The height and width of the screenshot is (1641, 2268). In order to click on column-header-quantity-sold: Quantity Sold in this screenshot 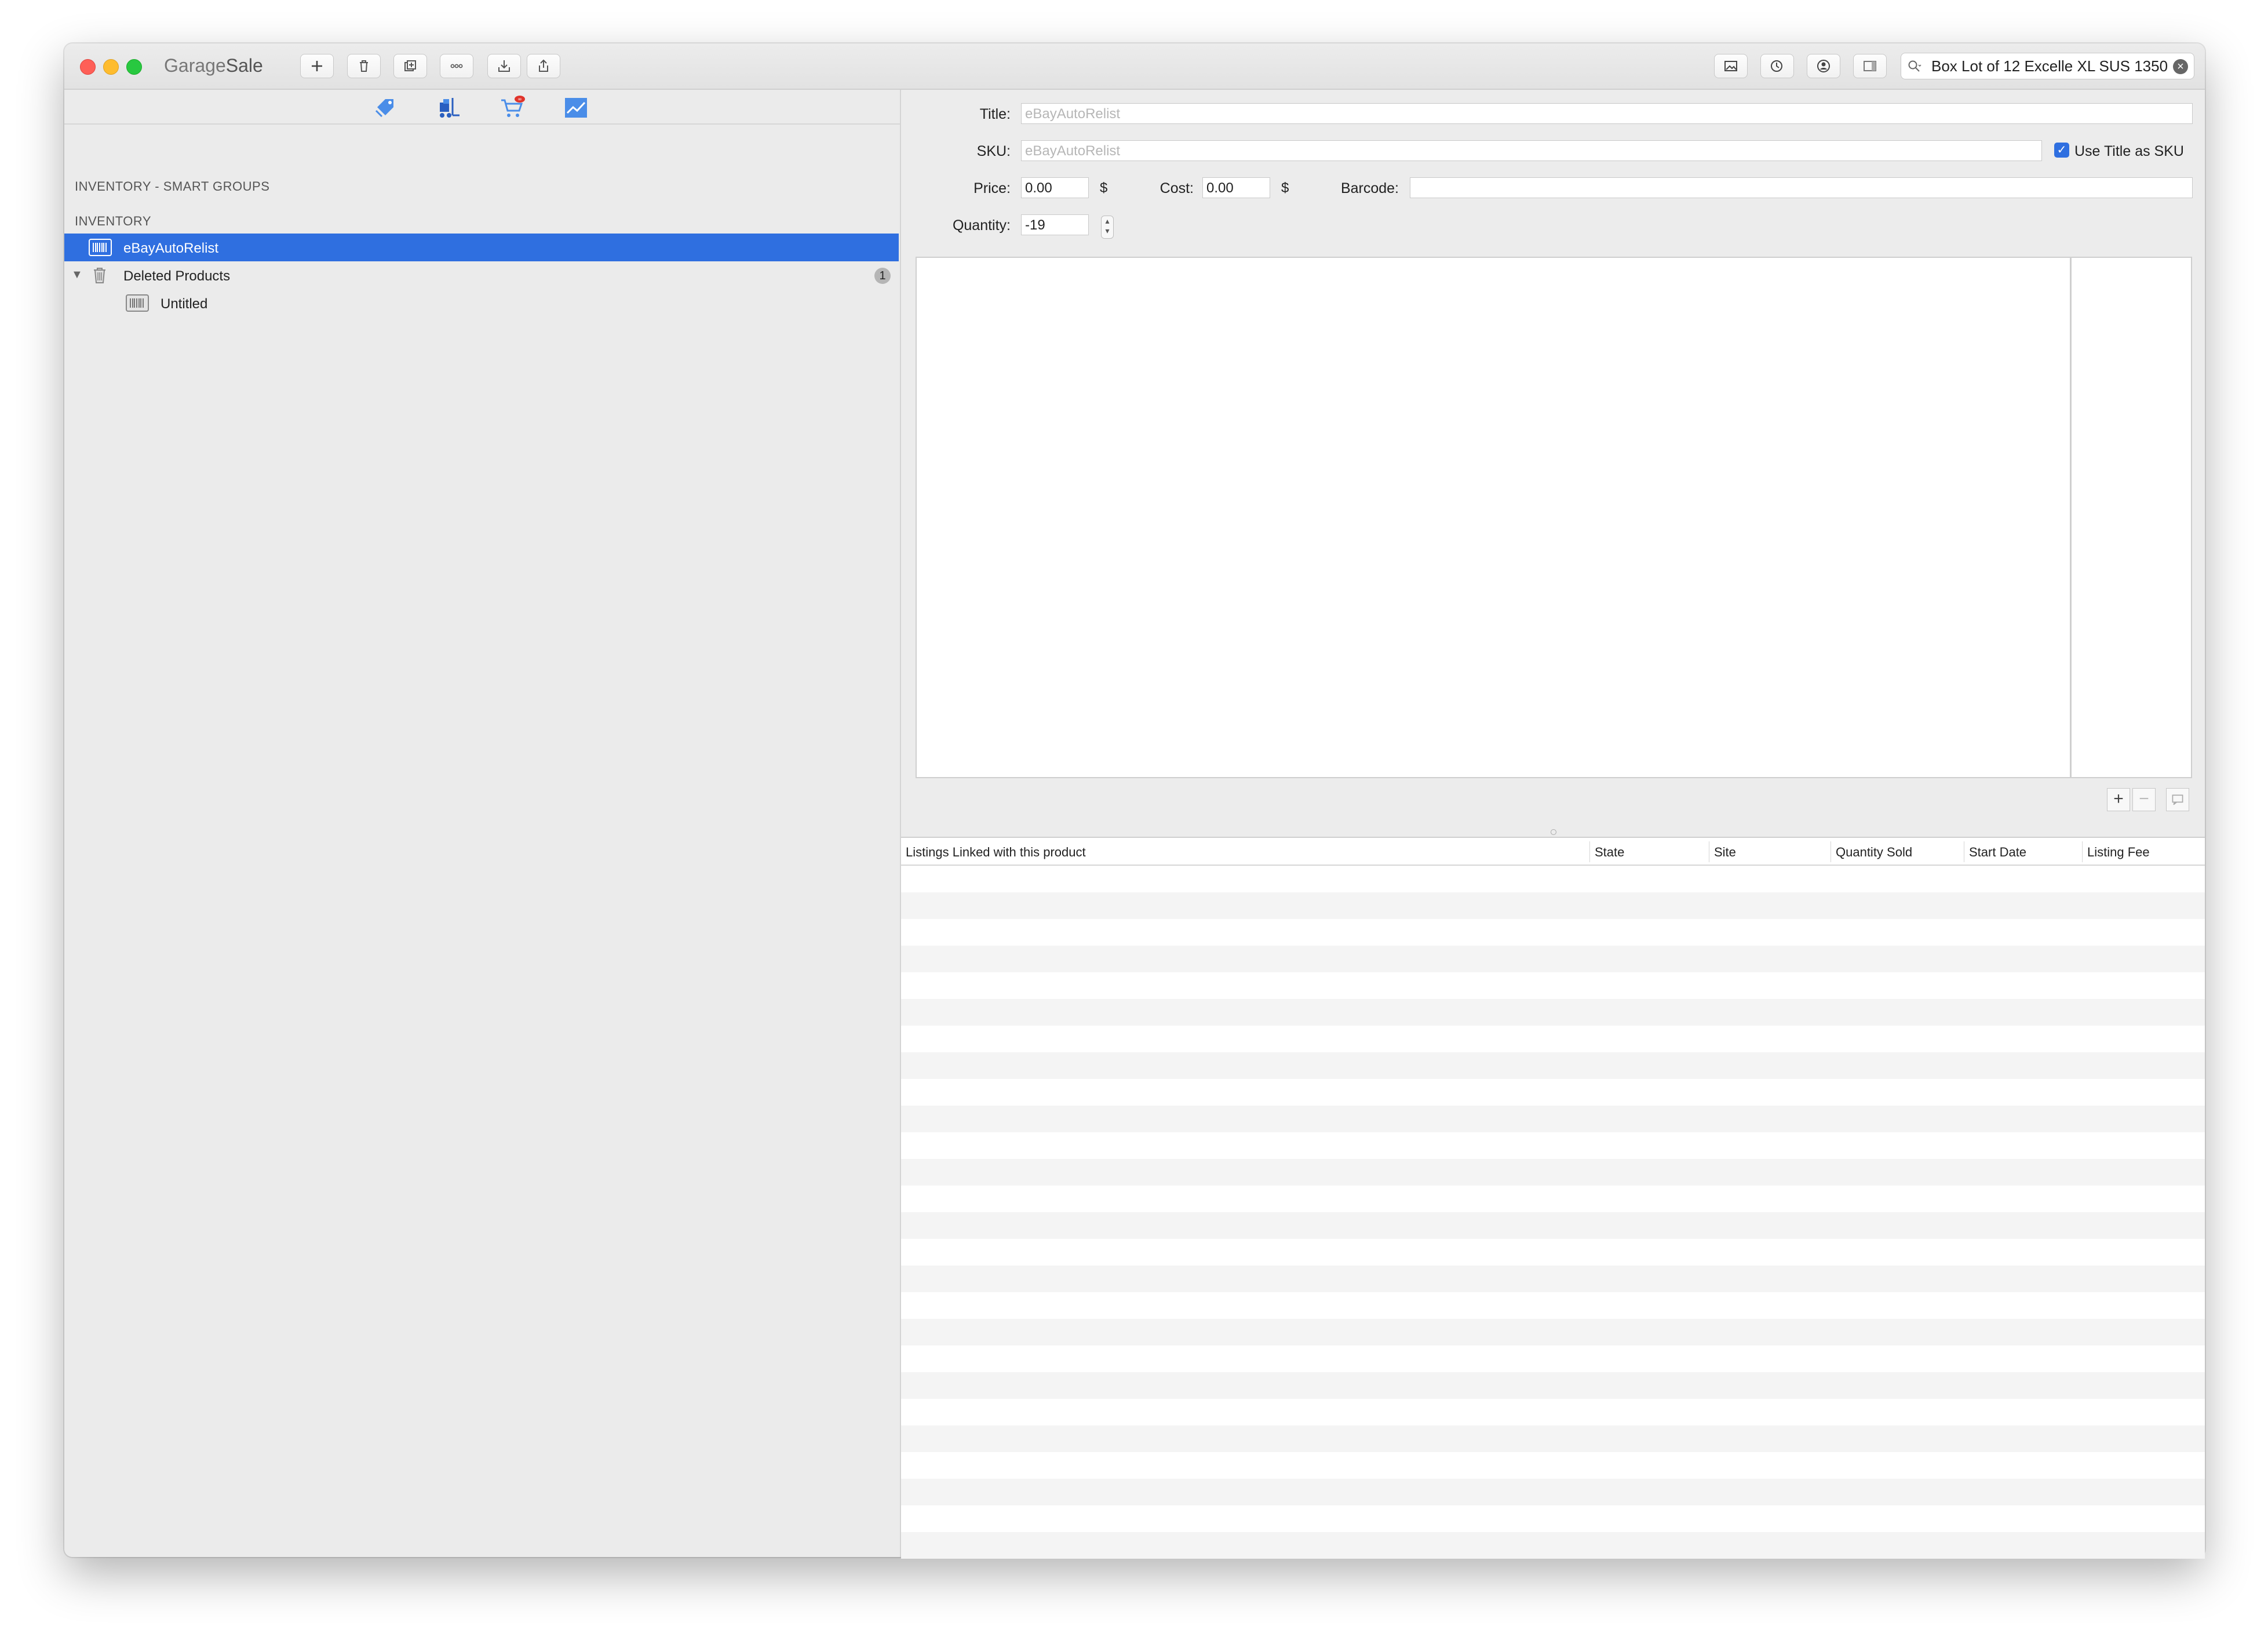, I will do `click(1874, 852)`.